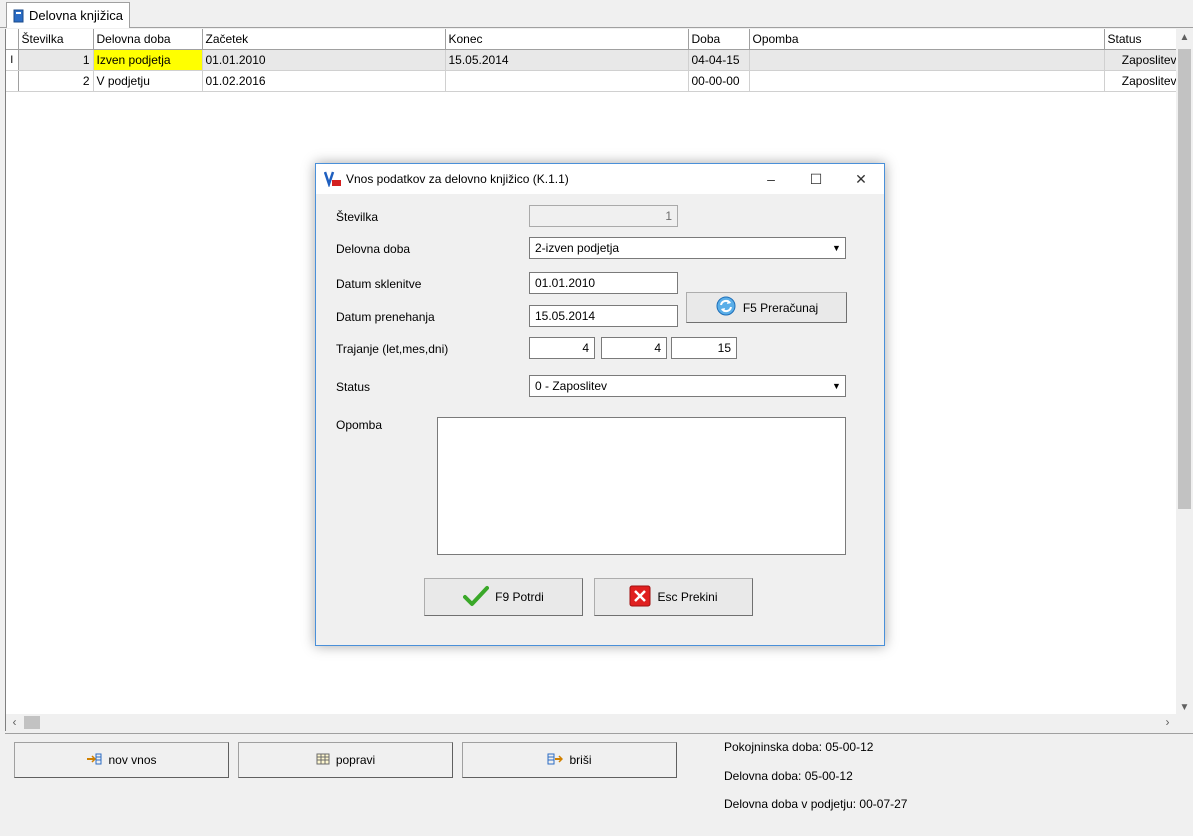  I want to click on row-indicator: I, so click(12, 60).